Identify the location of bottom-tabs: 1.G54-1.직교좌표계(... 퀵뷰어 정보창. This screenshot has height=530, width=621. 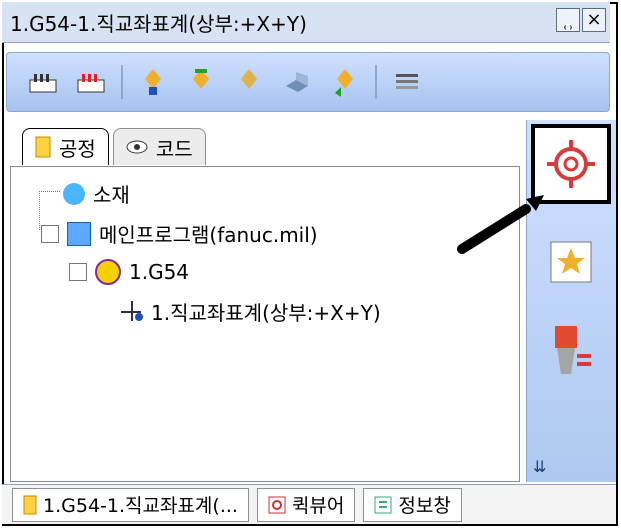
(309, 504).